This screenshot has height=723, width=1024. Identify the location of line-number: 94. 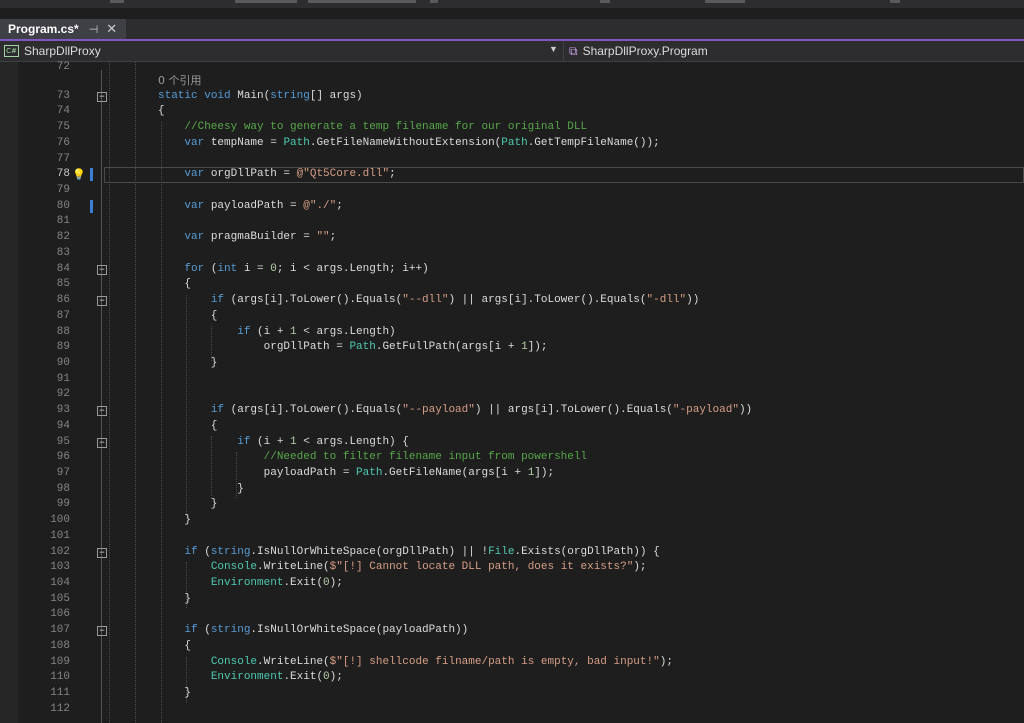
(63, 425).